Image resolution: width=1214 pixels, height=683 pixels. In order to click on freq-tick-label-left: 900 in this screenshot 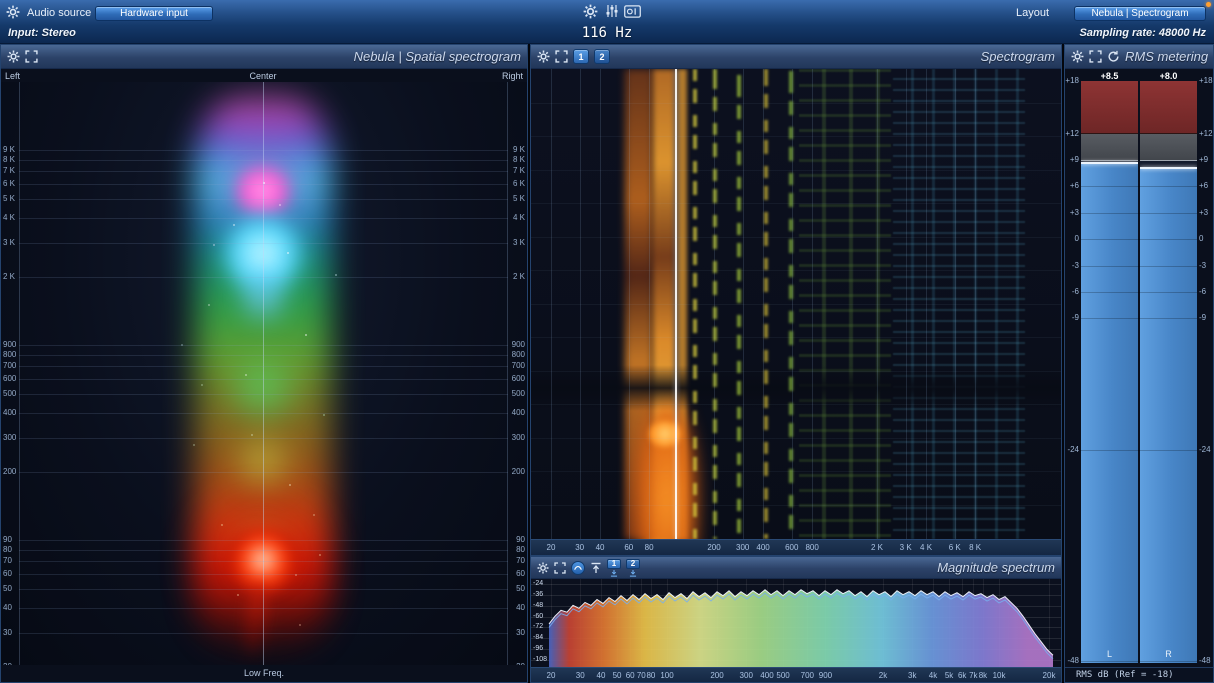, I will do `click(10, 344)`.